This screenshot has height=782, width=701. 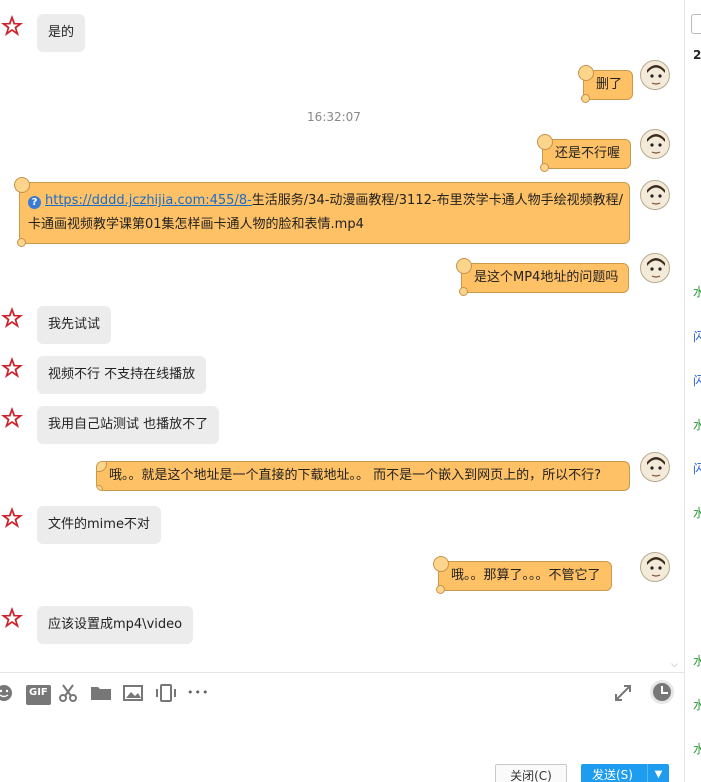 What do you see at coordinates (584, 153) in the screenshot?
I see `message-bubble-outgoing: 还是不行喔` at bounding box center [584, 153].